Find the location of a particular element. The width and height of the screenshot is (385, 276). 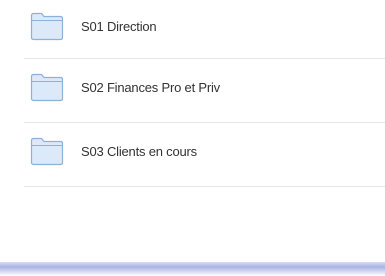

folder-label: S01 Direction is located at coordinates (119, 26).